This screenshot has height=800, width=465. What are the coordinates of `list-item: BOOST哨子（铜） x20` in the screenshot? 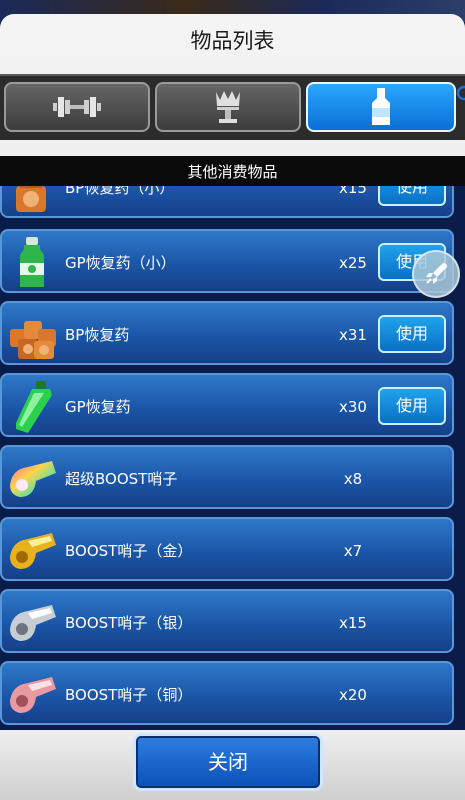 It's located at (227, 693).